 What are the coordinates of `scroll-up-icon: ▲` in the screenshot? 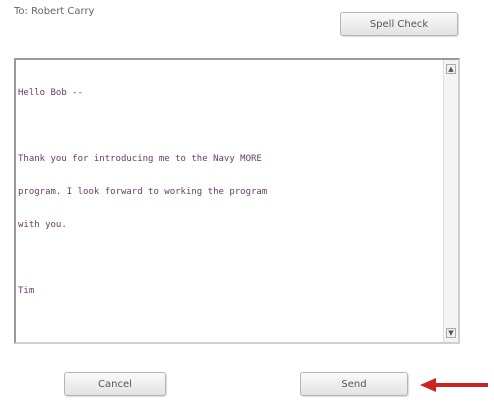 It's located at (451, 69).